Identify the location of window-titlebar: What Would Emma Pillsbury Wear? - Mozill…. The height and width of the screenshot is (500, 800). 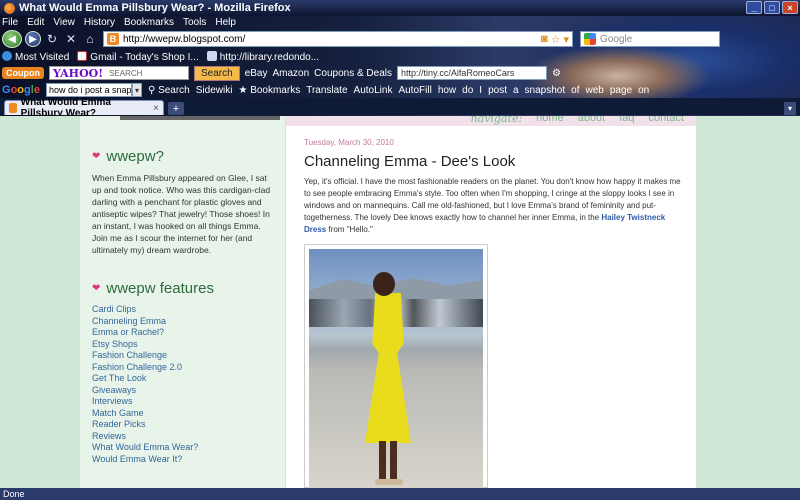
(400, 8).